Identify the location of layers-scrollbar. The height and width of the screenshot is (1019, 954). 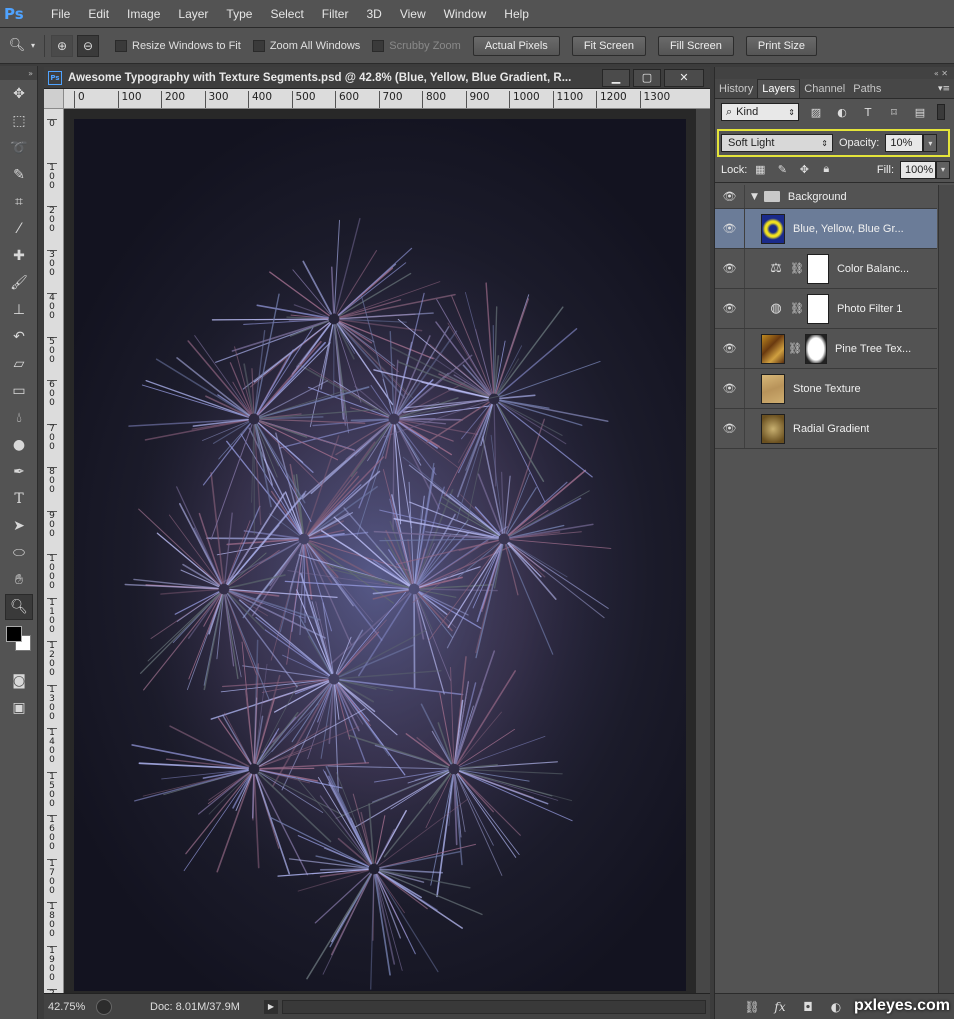
(946, 590).